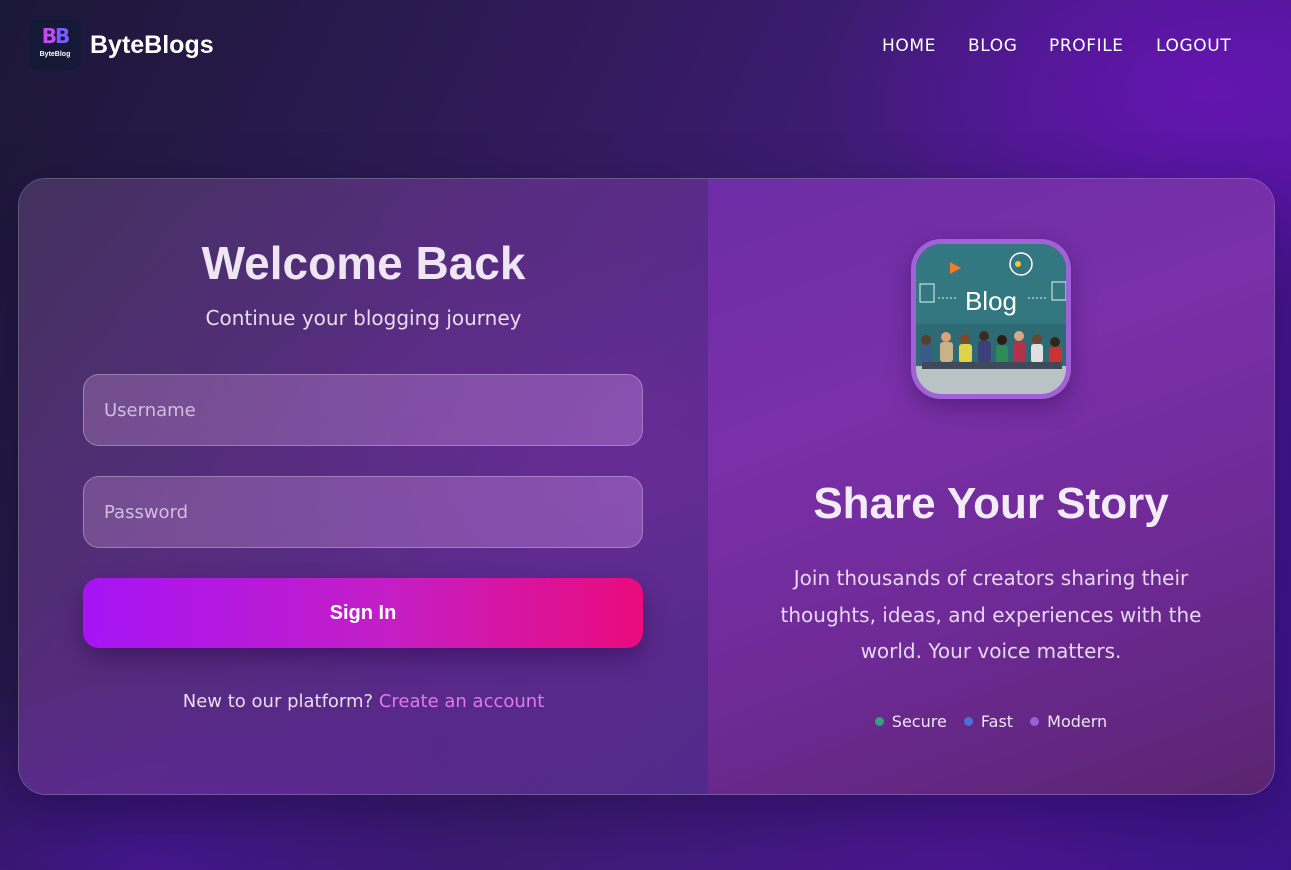  I want to click on blog-caption: Blog, so click(991, 301).